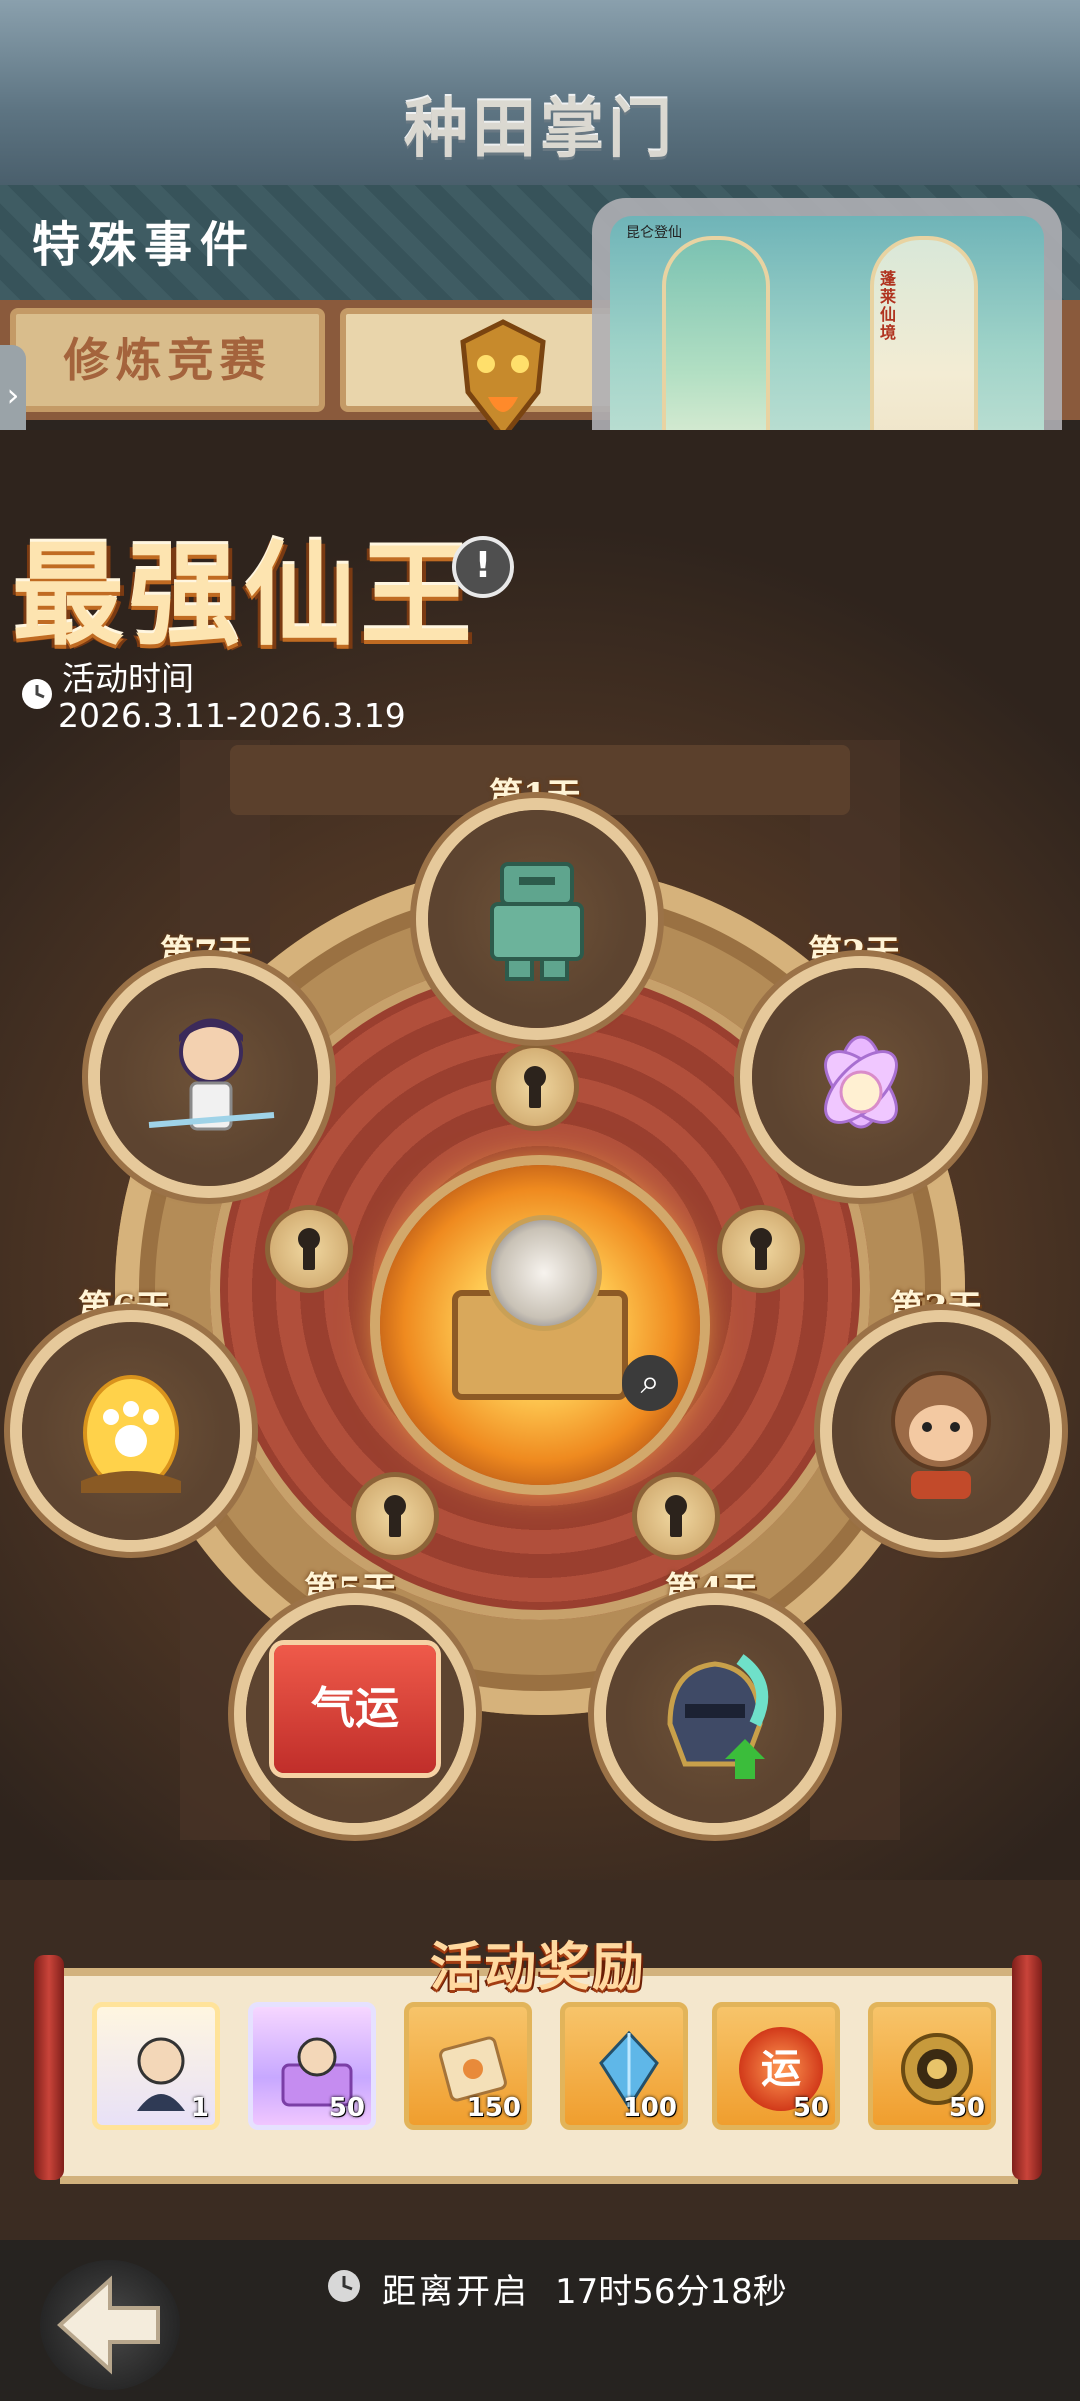  I want to click on tab-cultivation-contest: 修炼竞赛, so click(167, 360).